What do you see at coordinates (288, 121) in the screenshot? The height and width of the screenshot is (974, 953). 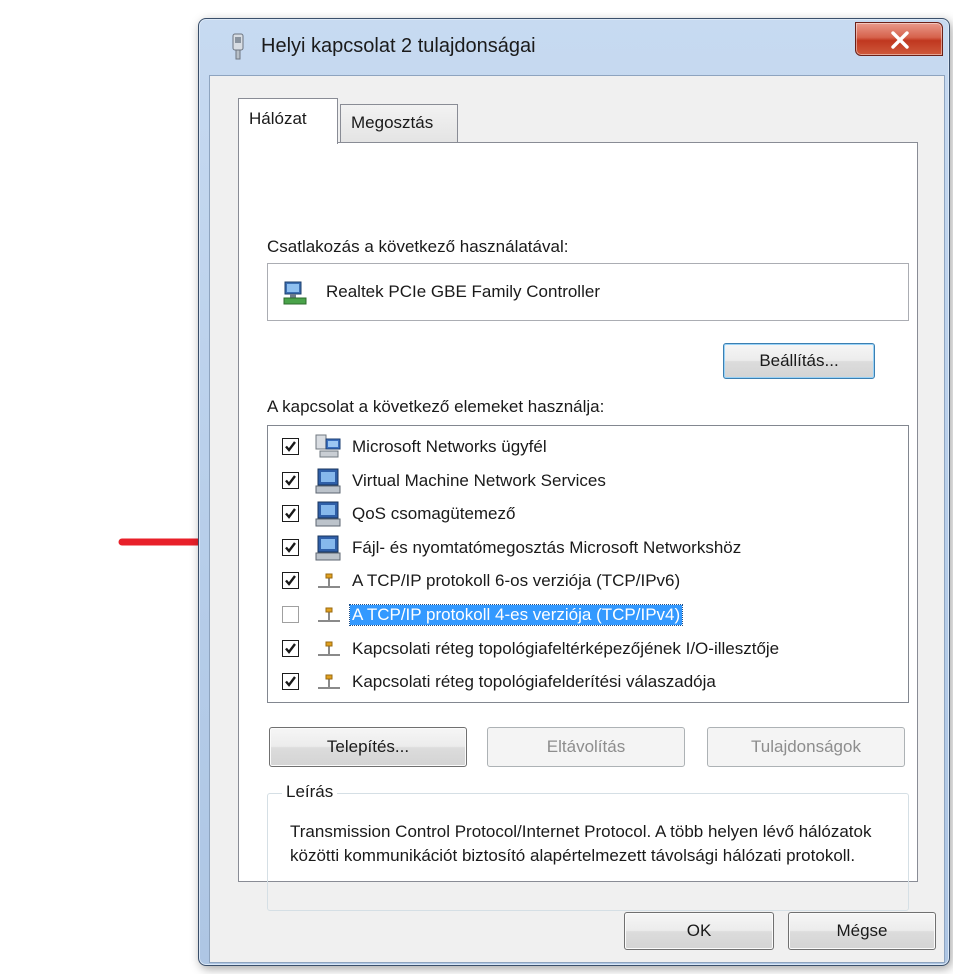 I see `tab-halozat: Hálózat` at bounding box center [288, 121].